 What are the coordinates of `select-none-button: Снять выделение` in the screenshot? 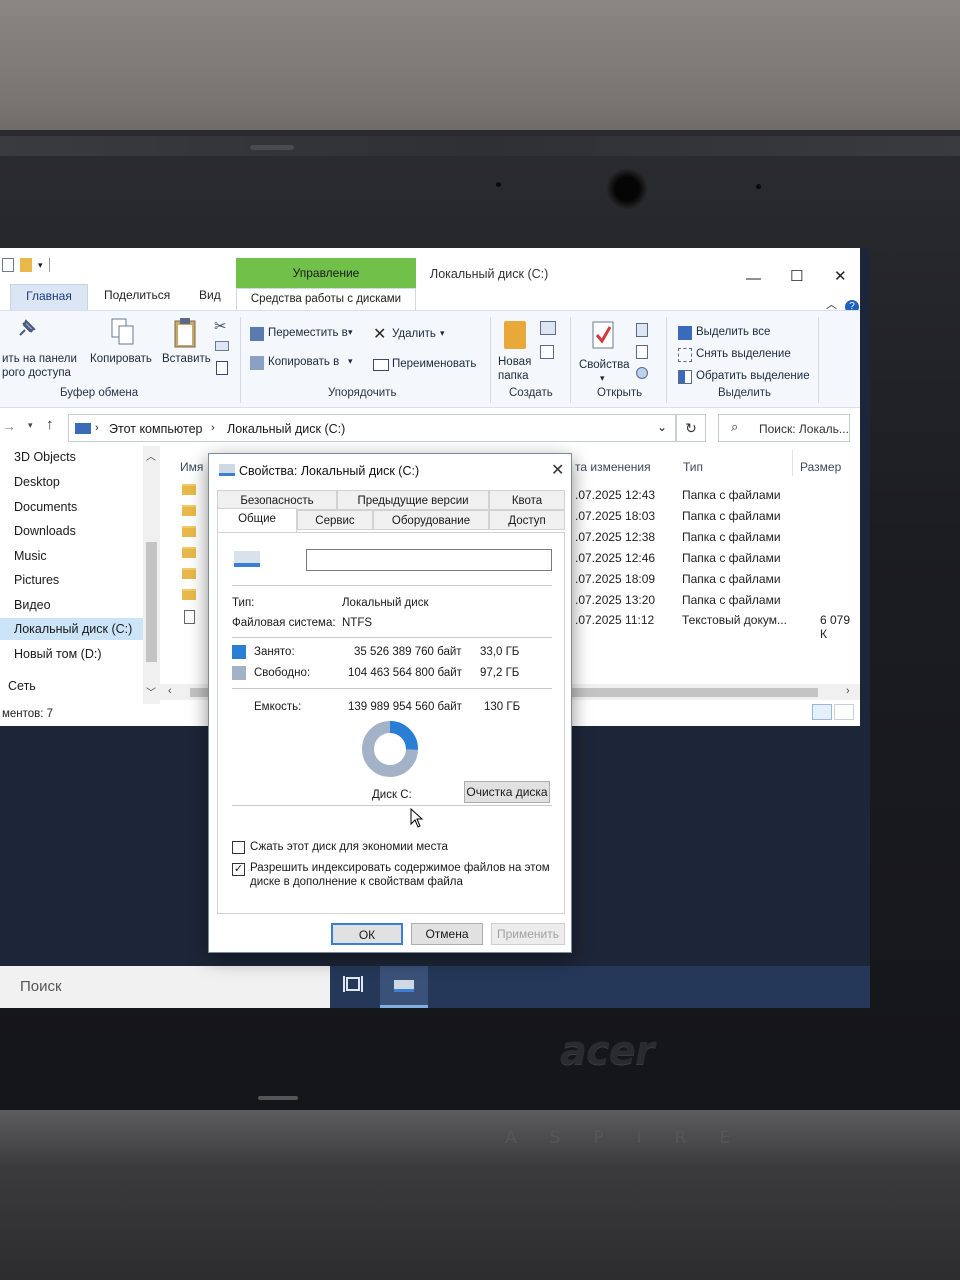 It's located at (743, 354).